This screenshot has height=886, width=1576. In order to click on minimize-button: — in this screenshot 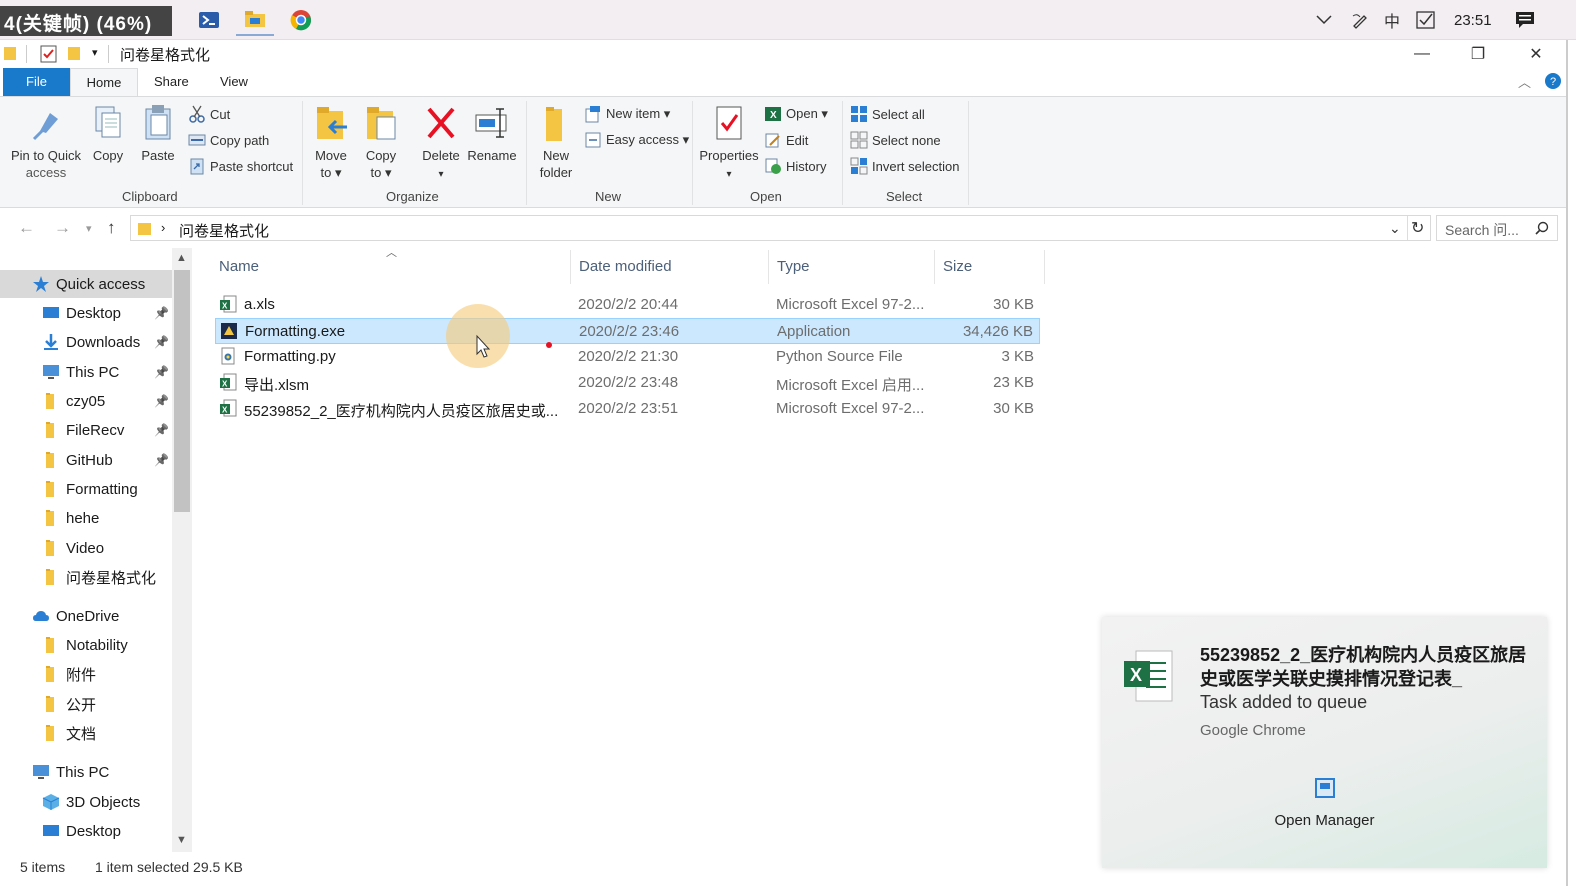, I will do `click(1422, 54)`.